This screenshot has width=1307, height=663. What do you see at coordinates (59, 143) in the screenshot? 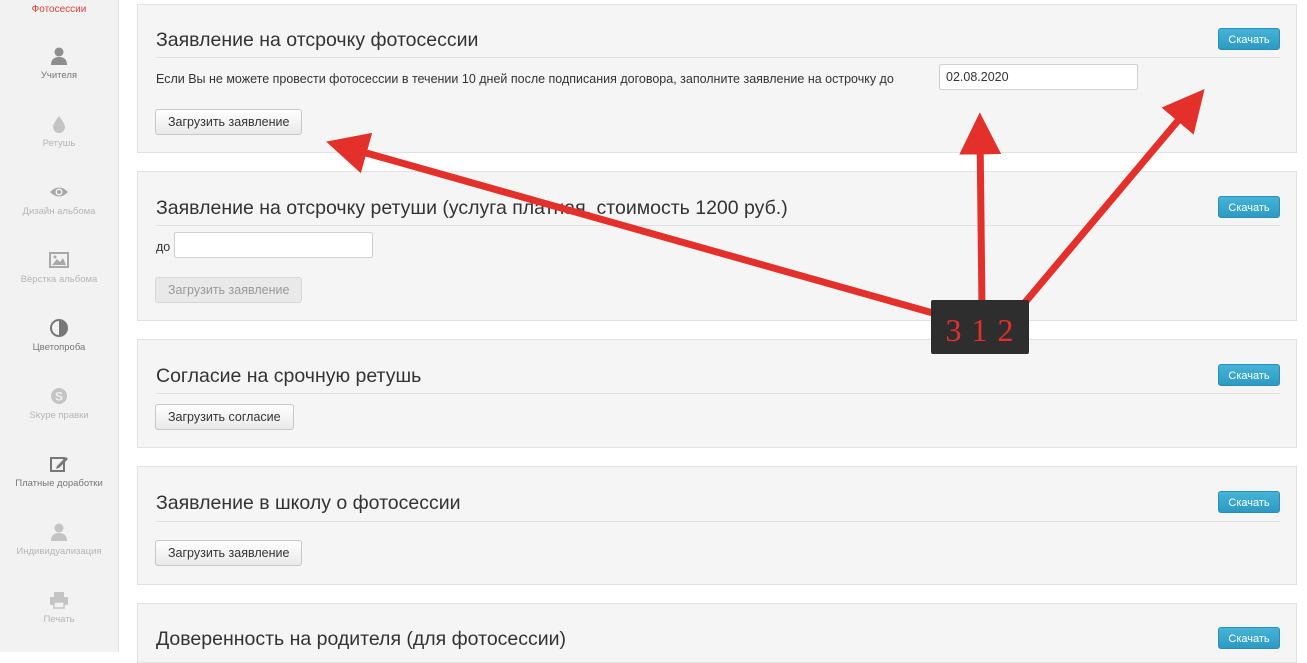
I see `sidebar-item-label: Ретушь` at bounding box center [59, 143].